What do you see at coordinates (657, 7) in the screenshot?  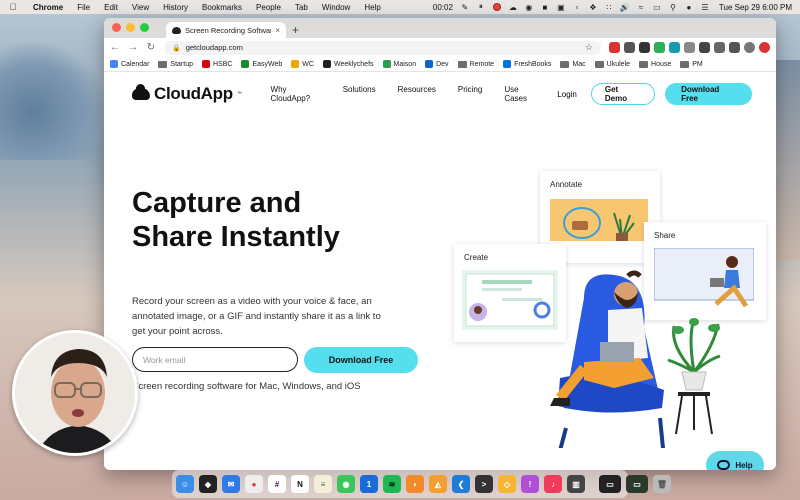 I see `battery-icon: ▭` at bounding box center [657, 7].